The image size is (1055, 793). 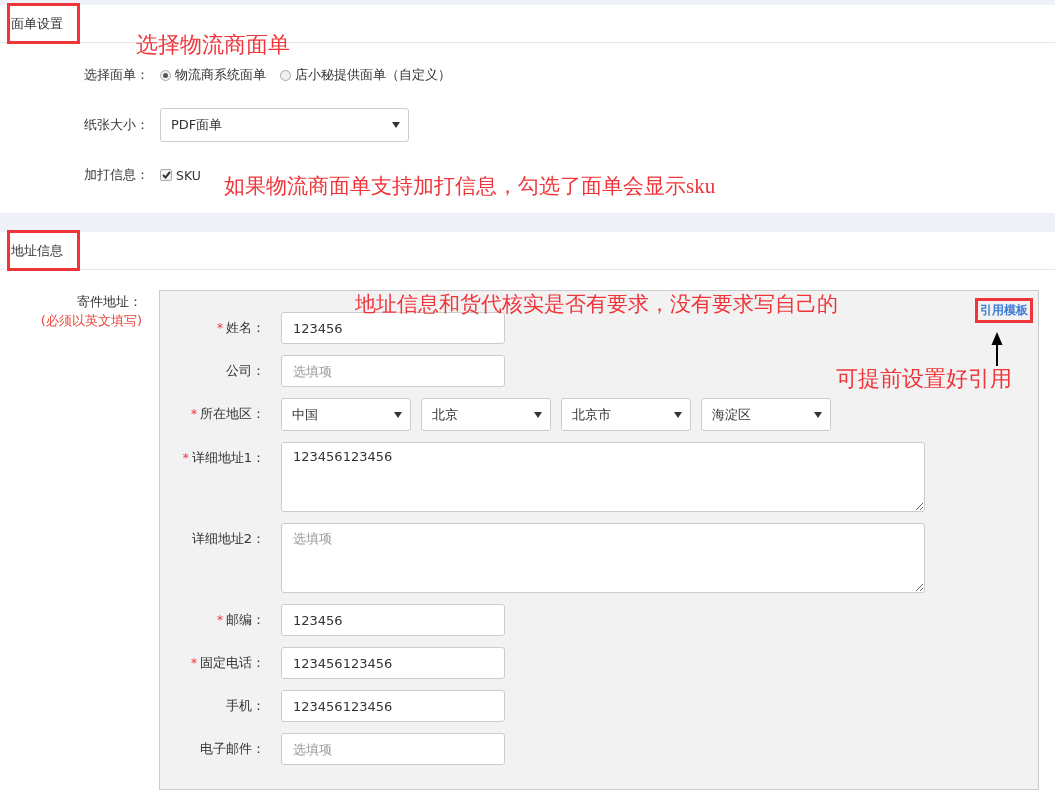 I want to click on field-label: 邮编：, so click(x=245, y=620).